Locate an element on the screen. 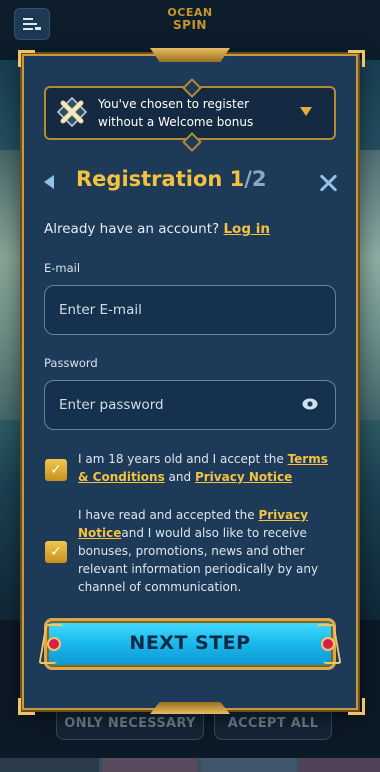 Image resolution: width=380 pixels, height=772 pixels. registration-title: Registration 1/2 is located at coordinates (171, 179).